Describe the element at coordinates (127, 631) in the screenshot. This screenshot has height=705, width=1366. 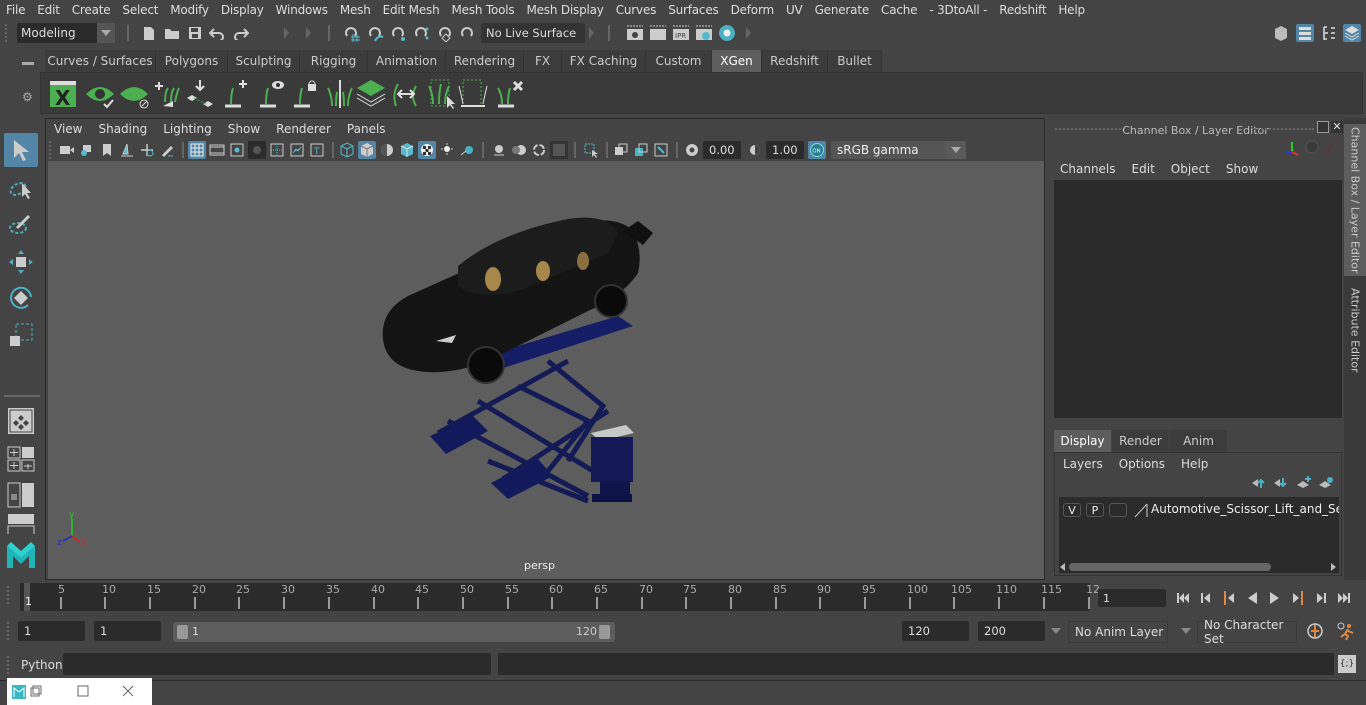
I see `playback-start-field: 1` at that location.